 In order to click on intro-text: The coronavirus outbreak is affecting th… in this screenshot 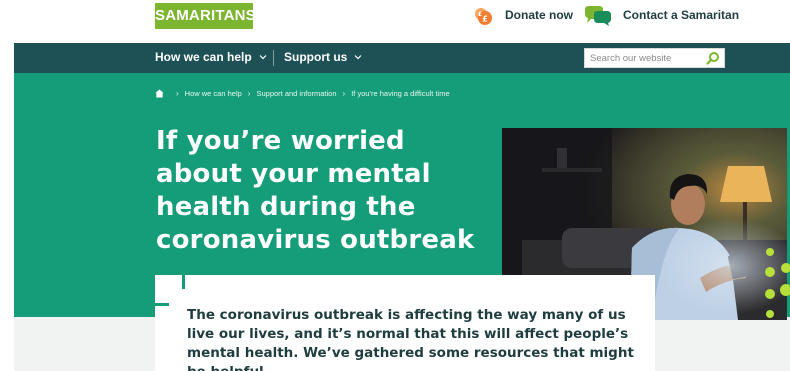, I will do `click(410, 339)`.